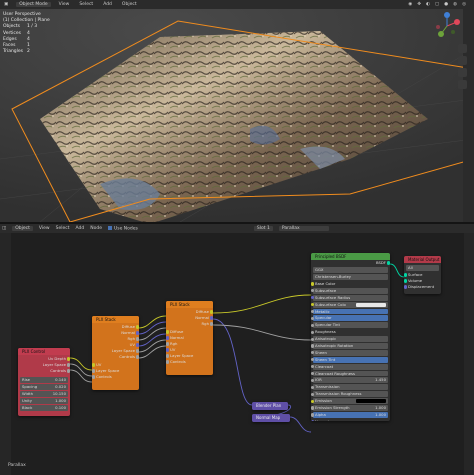 The image size is (474, 475). Describe the element at coordinates (349, 380) in the screenshot. I see `bsdf-input-row: IOR 1.450` at that location.